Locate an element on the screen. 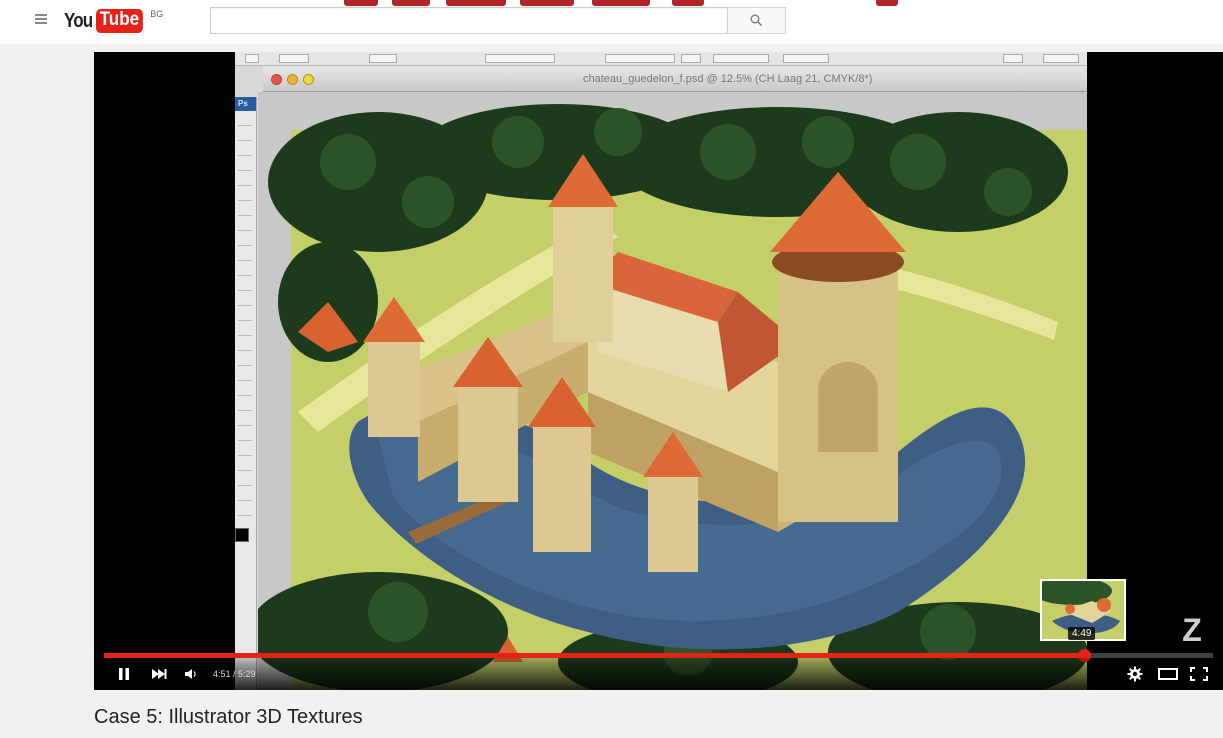  region-code: BG is located at coordinates (157, 14).